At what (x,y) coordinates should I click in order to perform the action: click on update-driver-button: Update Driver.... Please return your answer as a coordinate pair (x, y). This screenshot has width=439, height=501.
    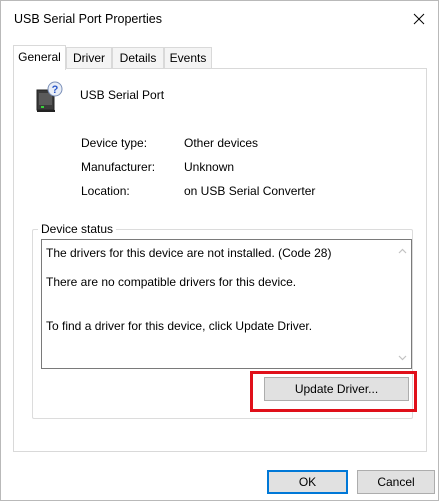
    Looking at the image, I should click on (336, 389).